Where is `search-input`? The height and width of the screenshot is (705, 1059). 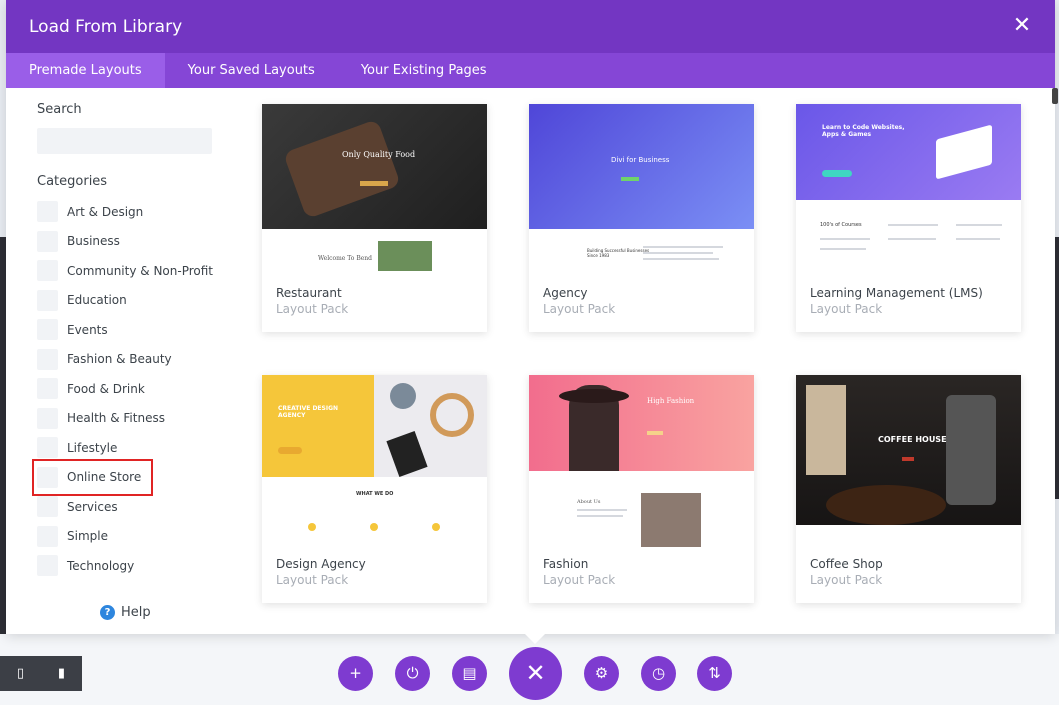 search-input is located at coordinates (124, 141).